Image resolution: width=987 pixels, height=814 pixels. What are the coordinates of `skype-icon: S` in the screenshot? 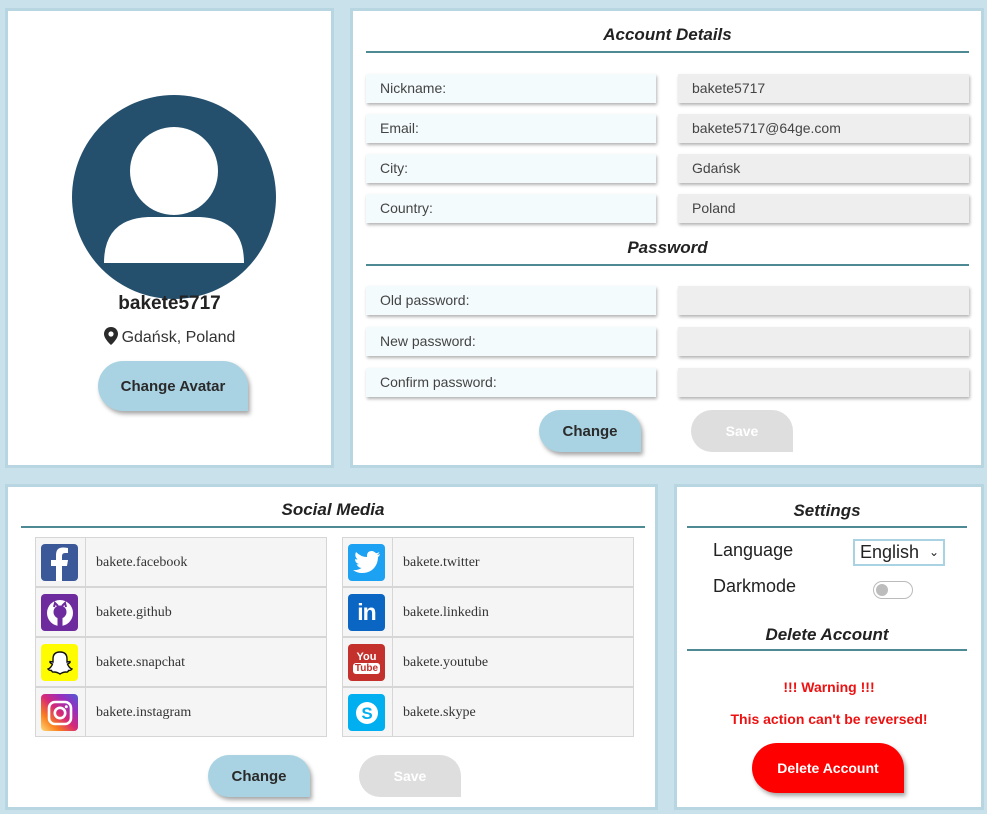 It's located at (366, 712).